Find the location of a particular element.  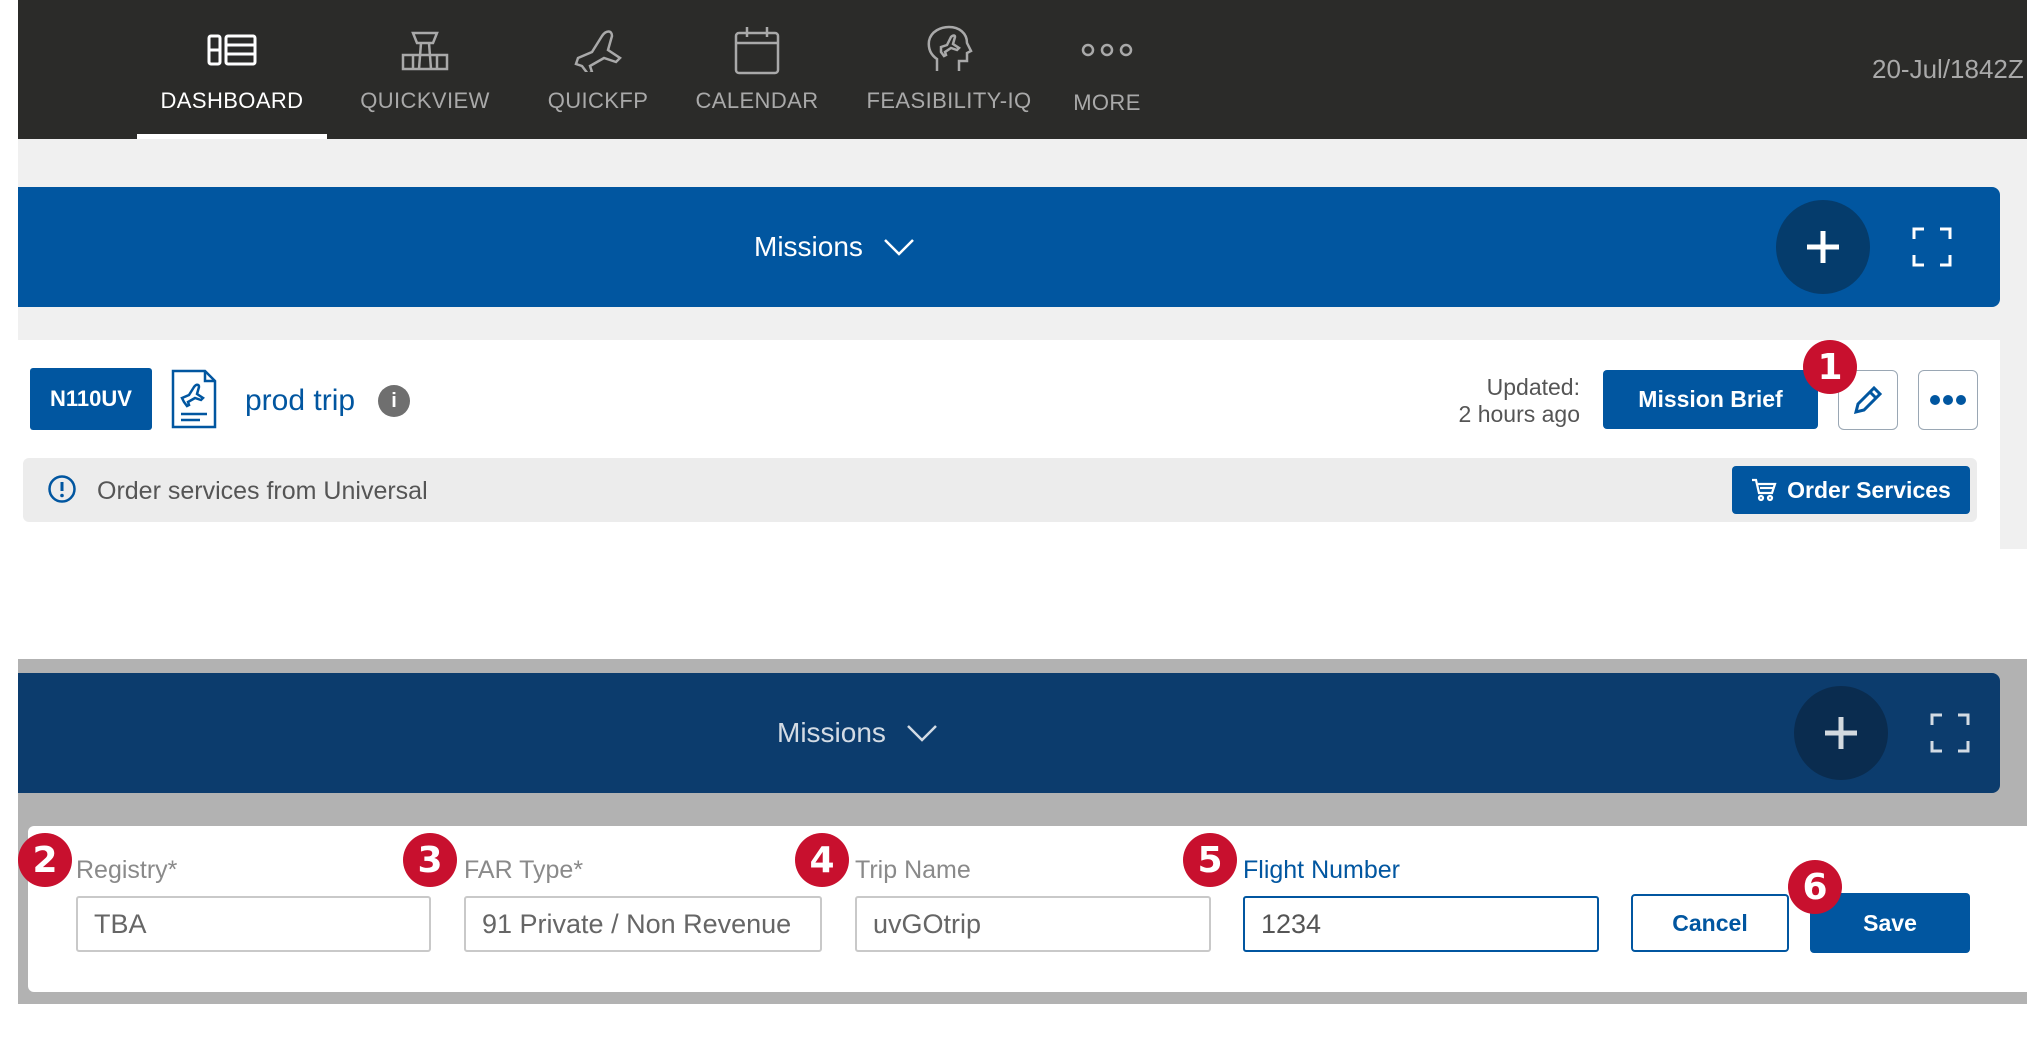

expand-button is located at coordinates (1932, 247).